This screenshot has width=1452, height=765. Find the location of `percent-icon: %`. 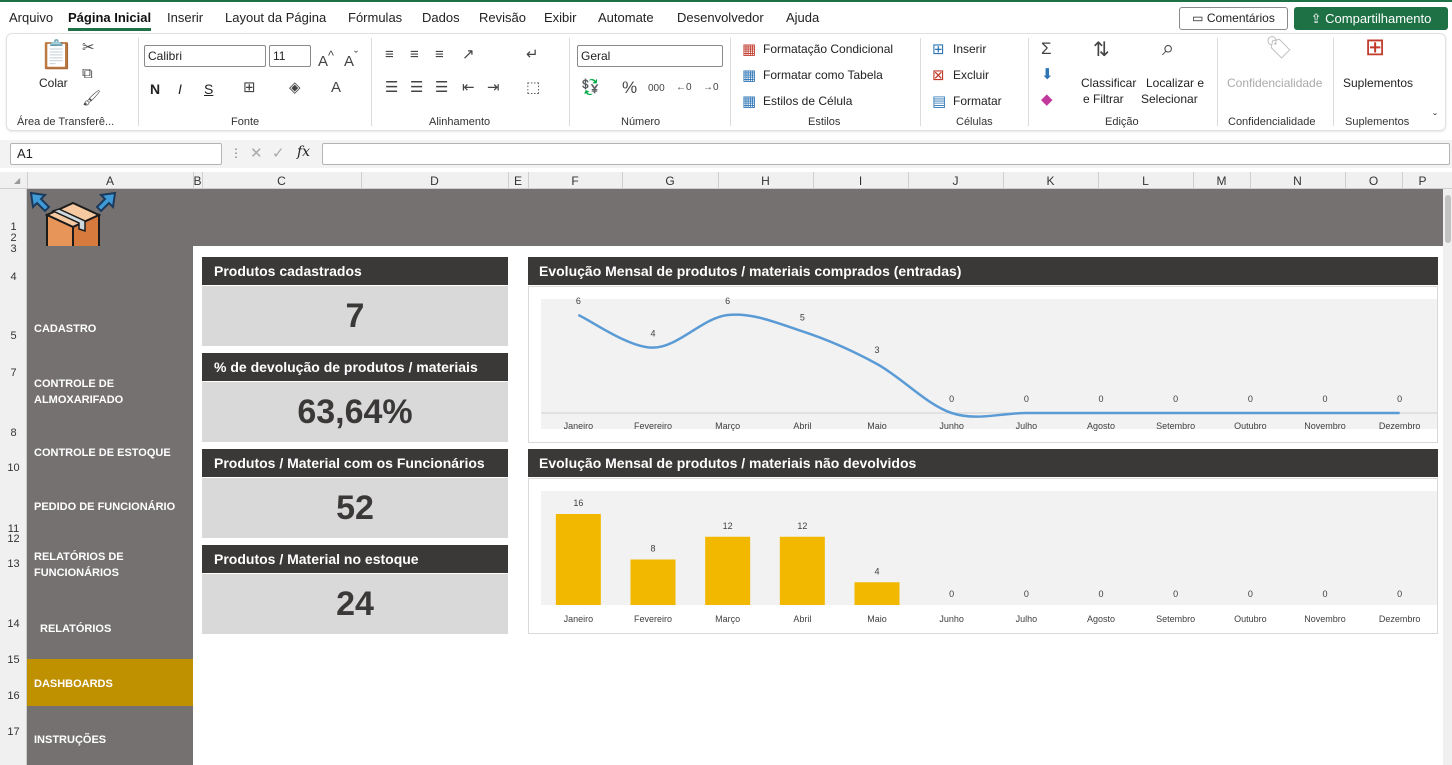

percent-icon: % is located at coordinates (629, 87).